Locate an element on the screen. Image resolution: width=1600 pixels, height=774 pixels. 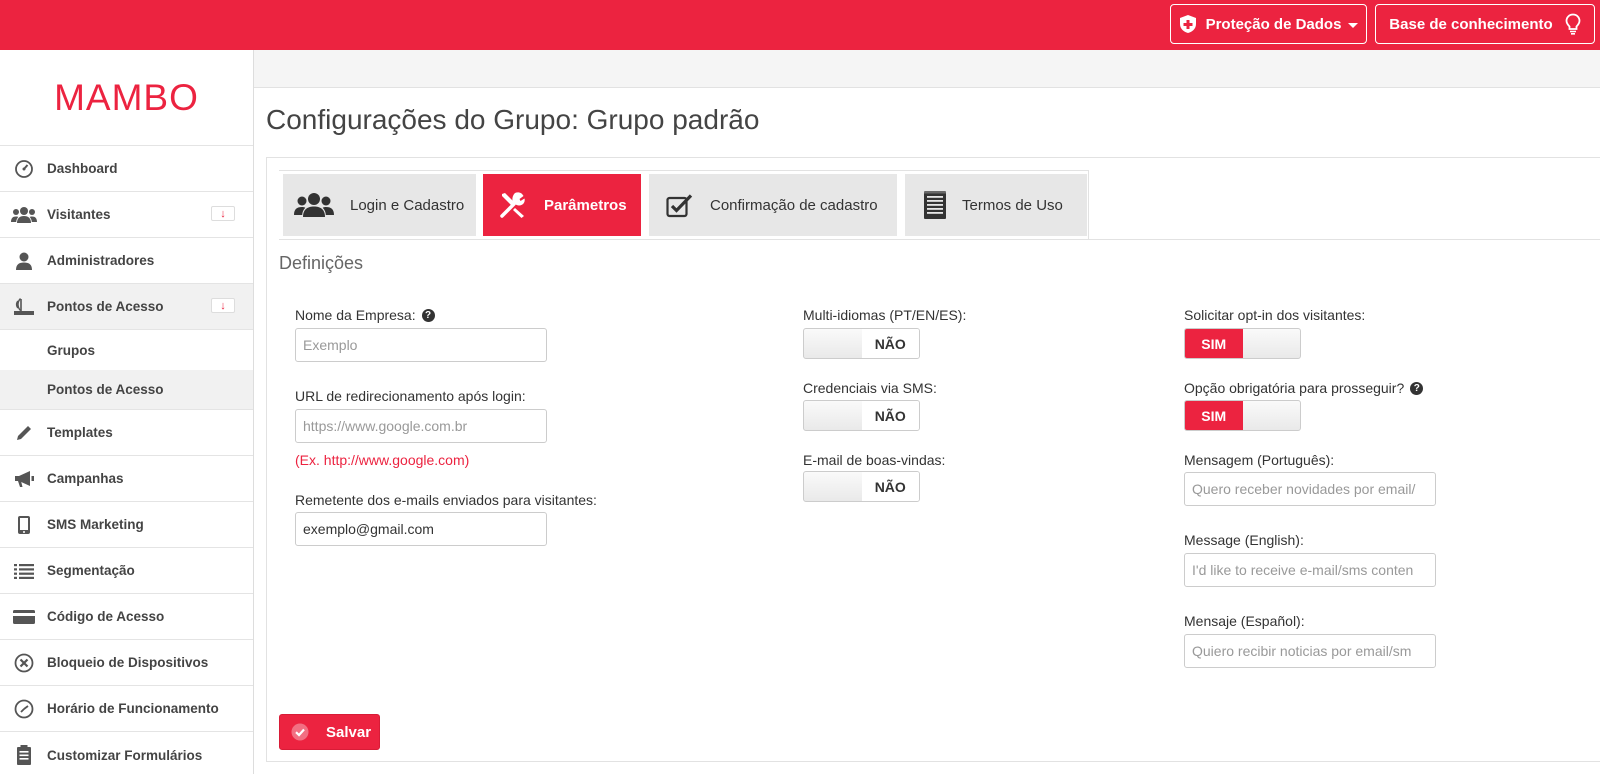
block-icon is located at coordinates (23, 663).